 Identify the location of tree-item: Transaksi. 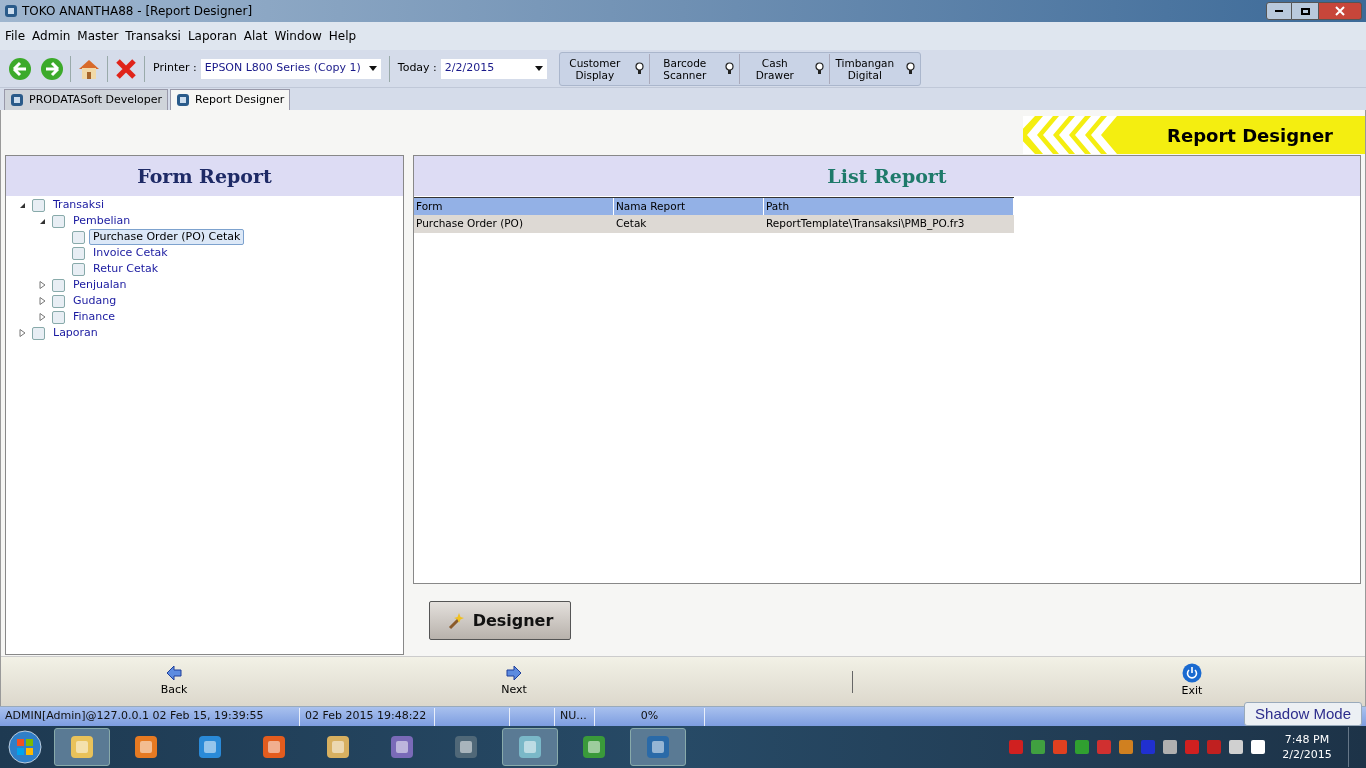
(78, 205).